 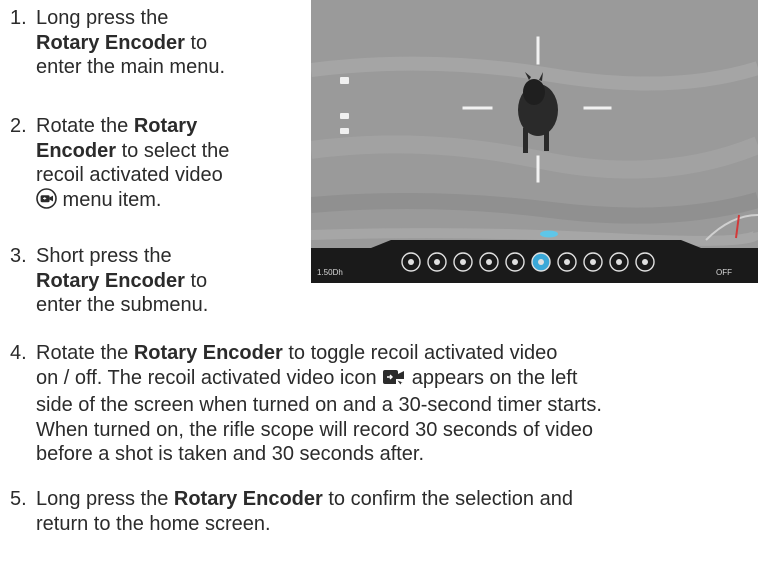 What do you see at coordinates (104, 256) in the screenshot?
I see `step-line: Short press the` at bounding box center [104, 256].